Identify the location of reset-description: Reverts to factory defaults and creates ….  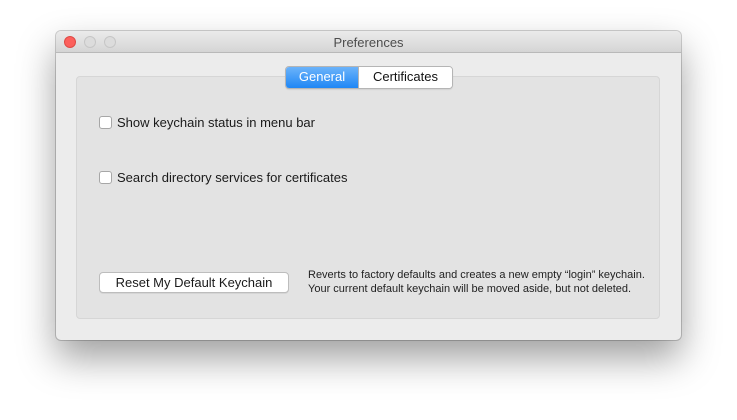
(485, 282).